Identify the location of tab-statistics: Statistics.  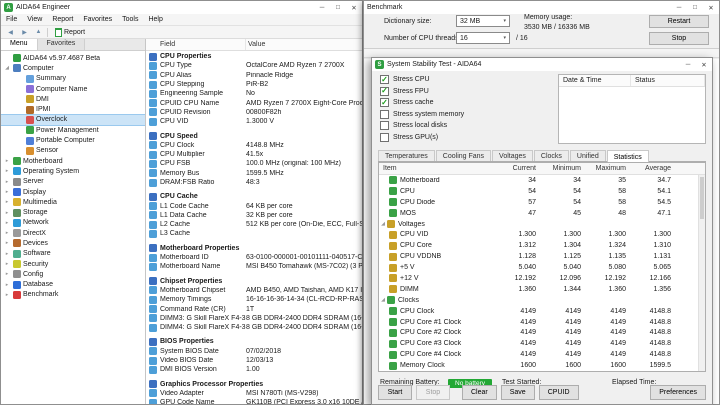
(627, 156).